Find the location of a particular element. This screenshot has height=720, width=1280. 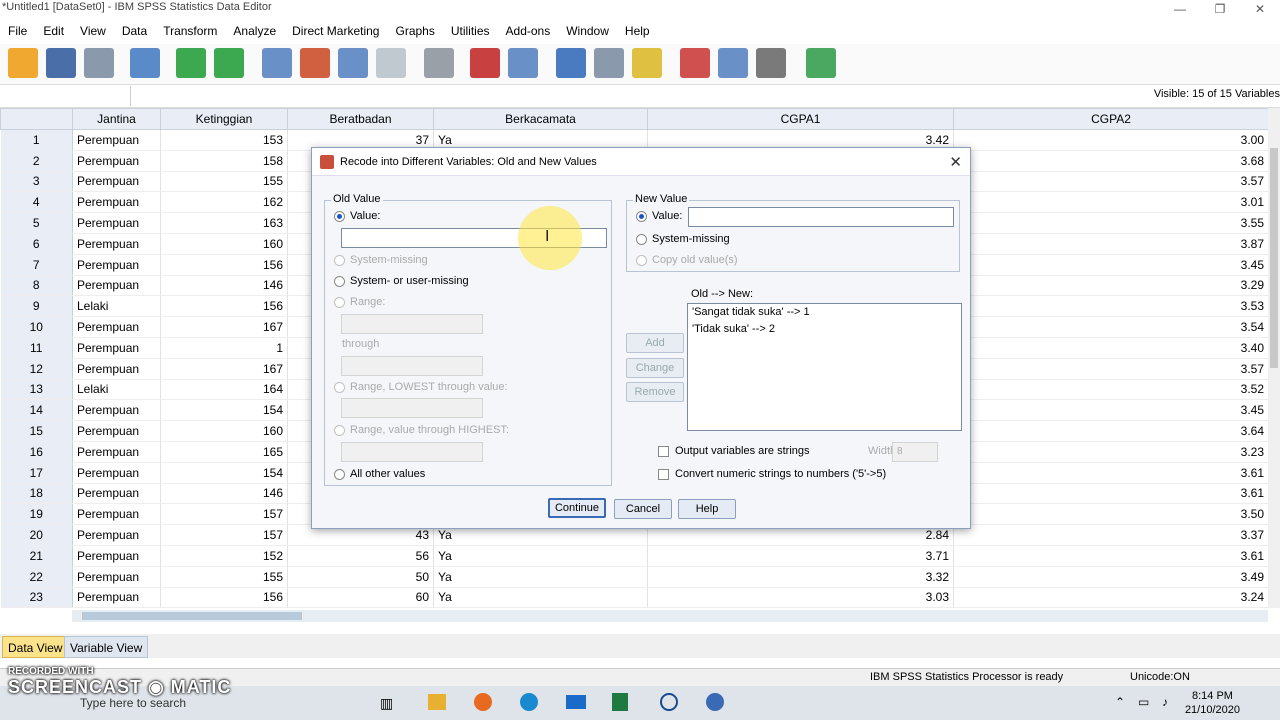

menu-data: Data is located at coordinates (134, 31).